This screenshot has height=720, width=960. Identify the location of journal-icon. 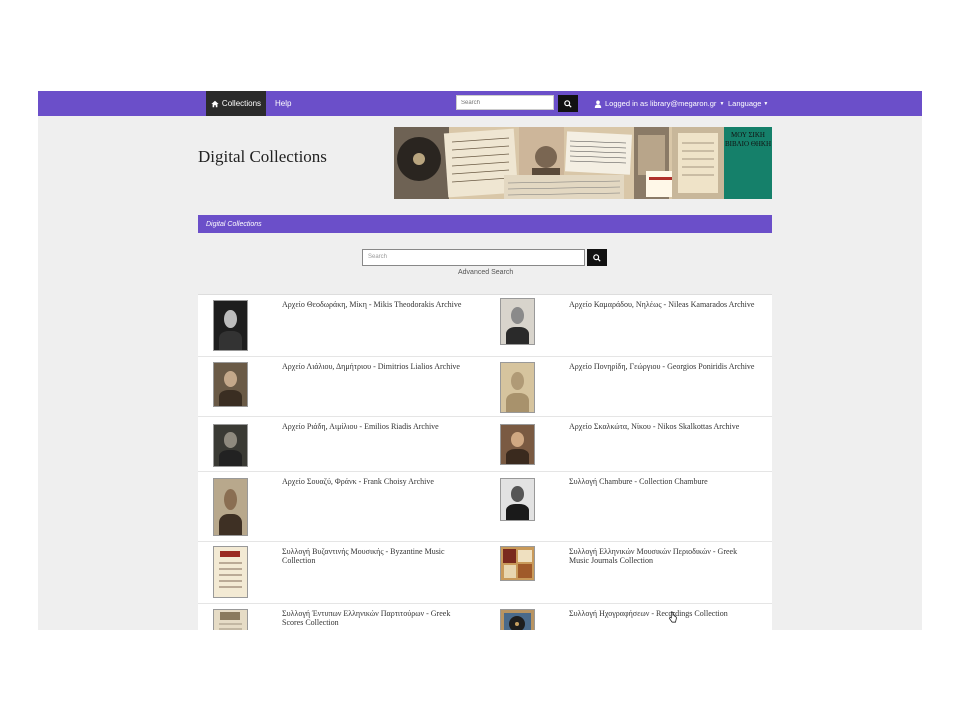
(517, 563).